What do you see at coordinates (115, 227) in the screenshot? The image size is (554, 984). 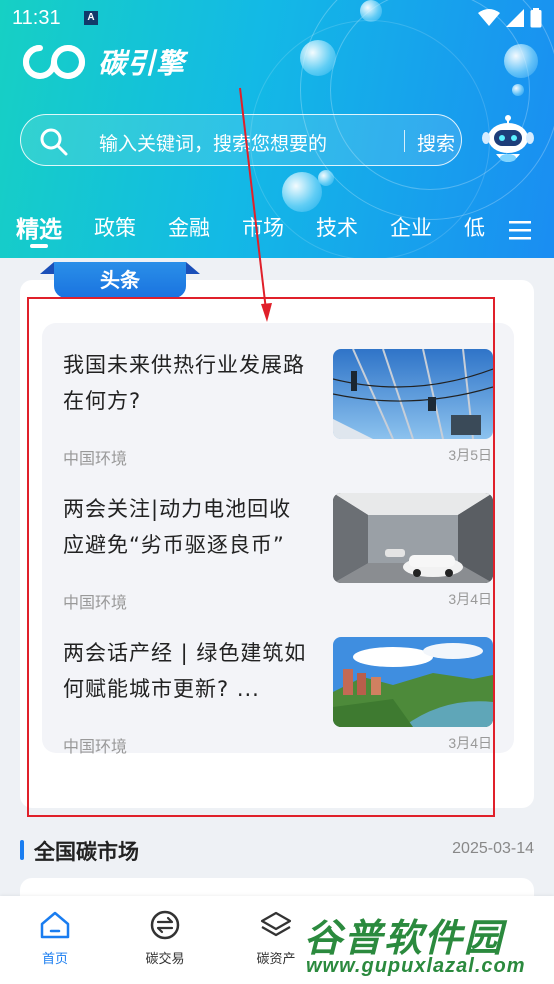 I see `tab-zhengce: 政策` at bounding box center [115, 227].